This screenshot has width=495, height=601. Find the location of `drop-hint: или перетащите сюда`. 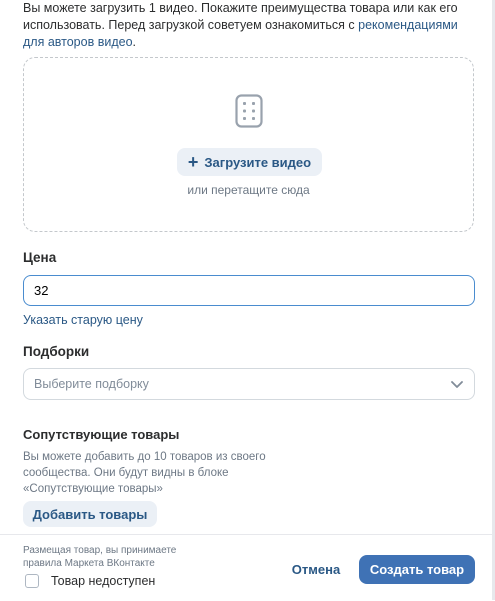

drop-hint: или перетащите сюда is located at coordinates (248, 190).